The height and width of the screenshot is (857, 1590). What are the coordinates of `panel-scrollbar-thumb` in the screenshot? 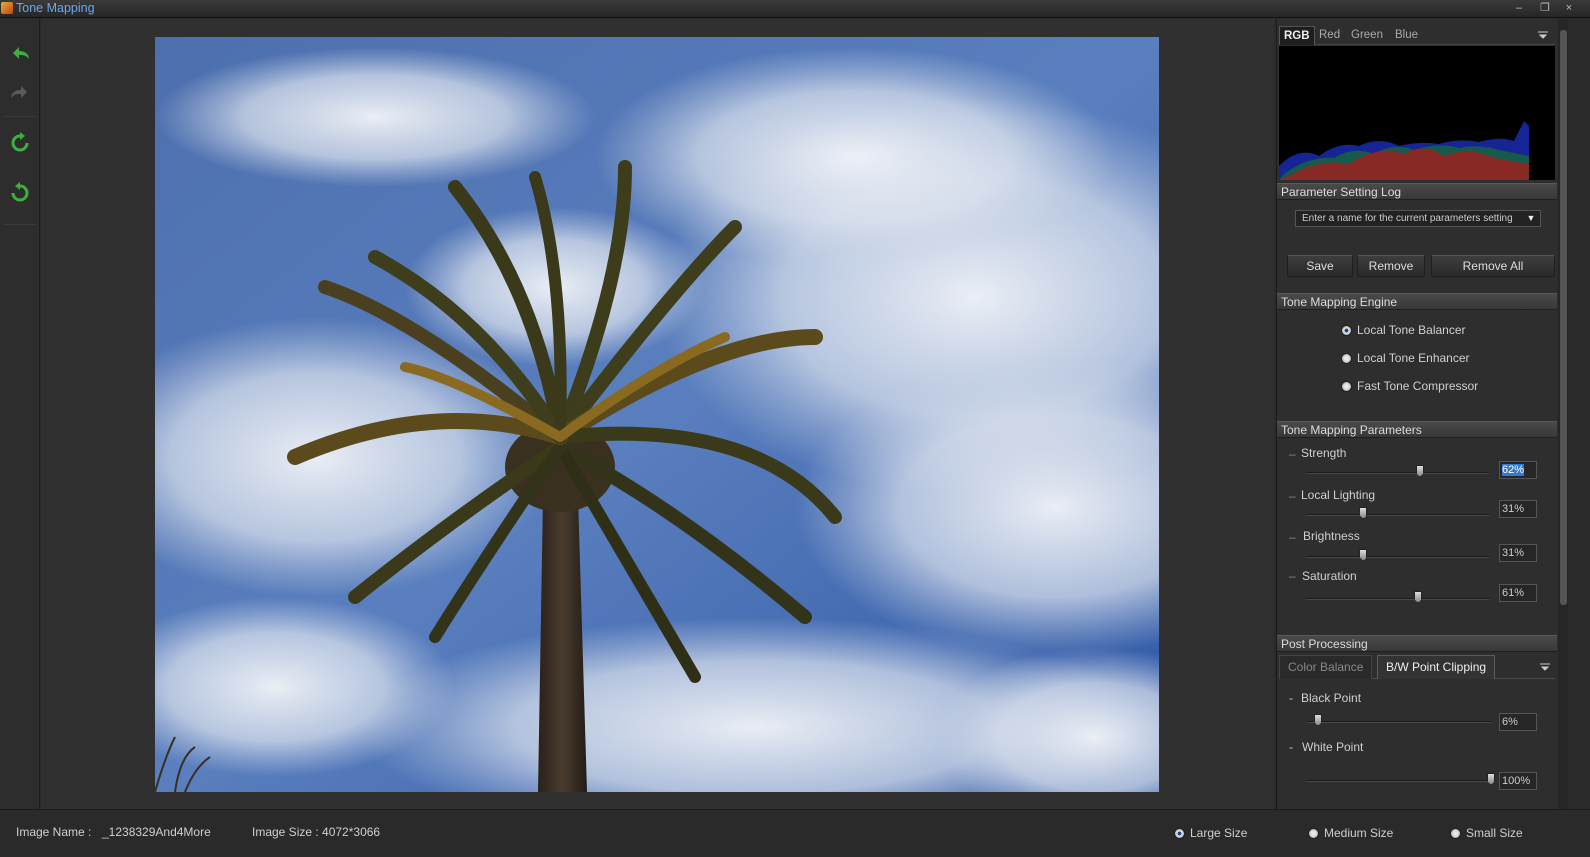 It's located at (1563, 317).